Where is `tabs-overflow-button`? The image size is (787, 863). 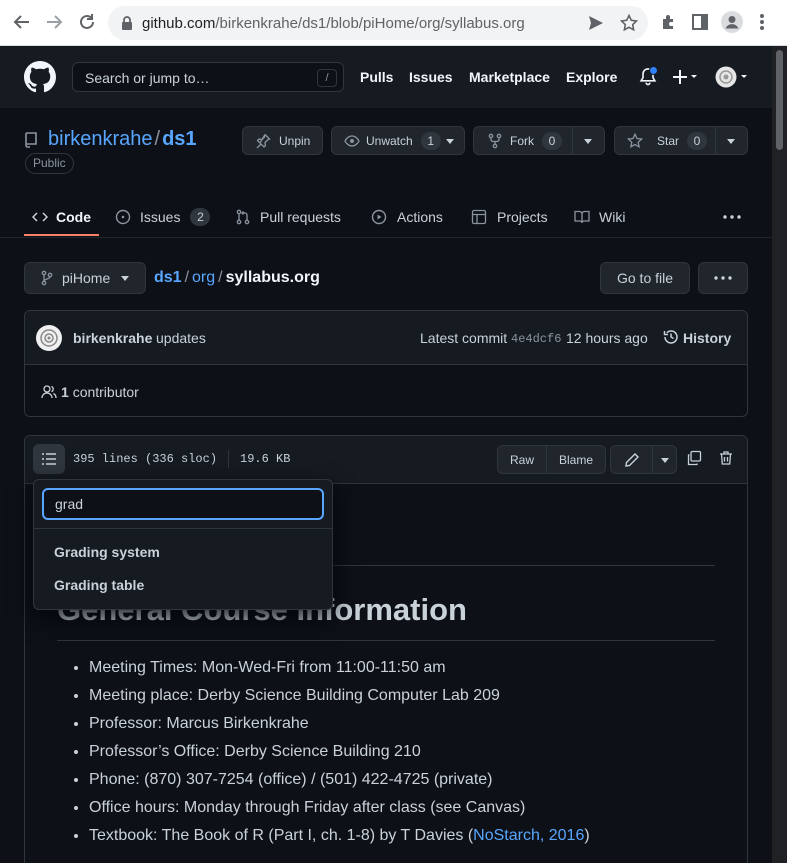
tabs-overflow-button is located at coordinates (732, 217).